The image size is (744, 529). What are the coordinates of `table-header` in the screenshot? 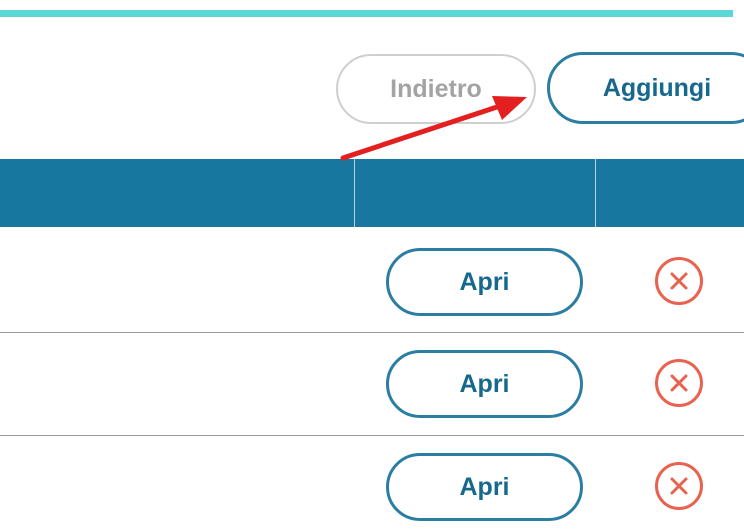 It's located at (372, 193).